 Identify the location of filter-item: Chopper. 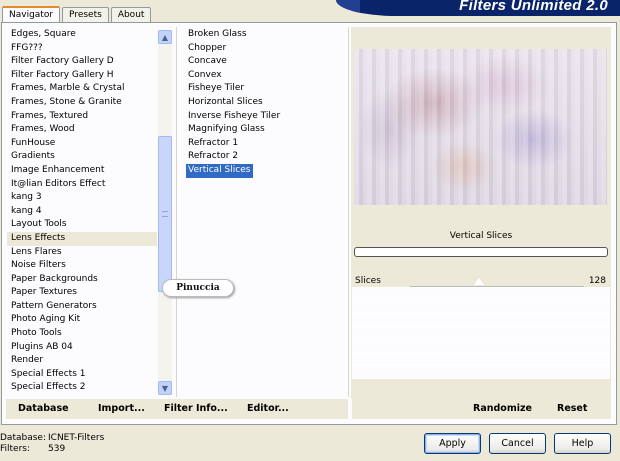
(206, 49).